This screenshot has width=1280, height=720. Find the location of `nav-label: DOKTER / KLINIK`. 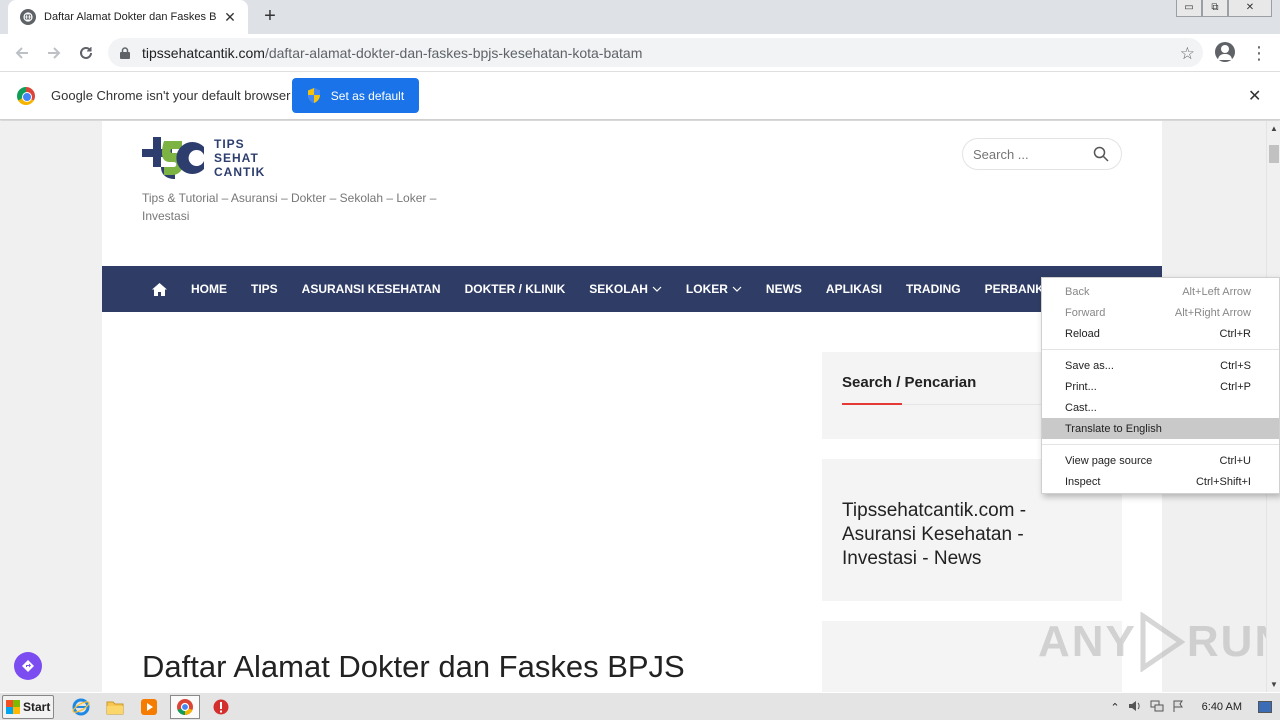

nav-label: DOKTER / KLINIK is located at coordinates (515, 289).